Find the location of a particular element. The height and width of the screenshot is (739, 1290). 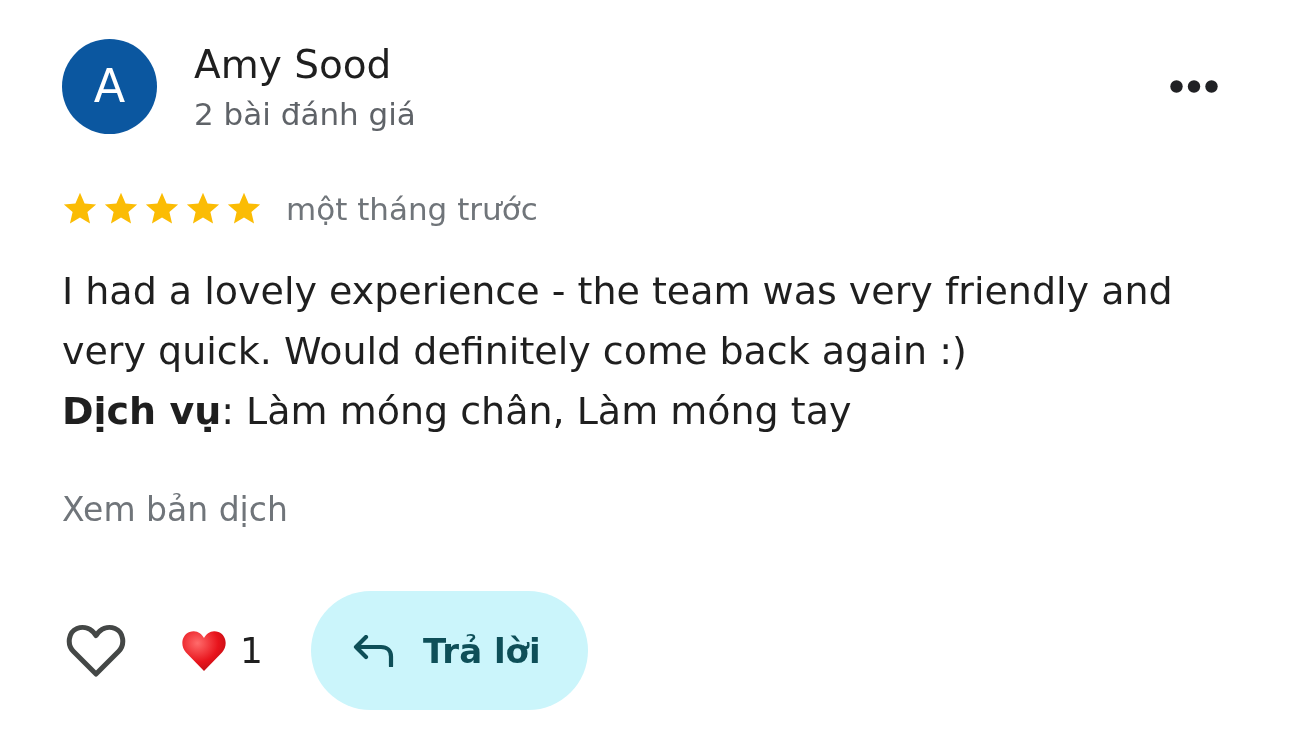

review-time: một tháng trước is located at coordinates (412, 209).